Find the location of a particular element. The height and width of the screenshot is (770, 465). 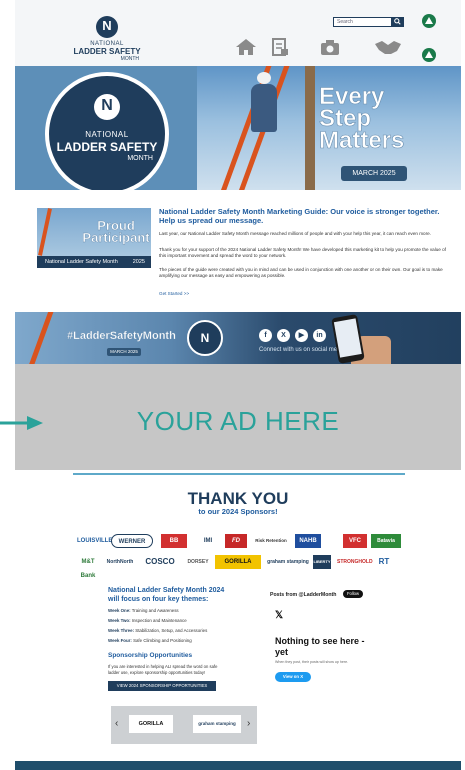

arrow-right-icon is located at coordinates (21, 423).